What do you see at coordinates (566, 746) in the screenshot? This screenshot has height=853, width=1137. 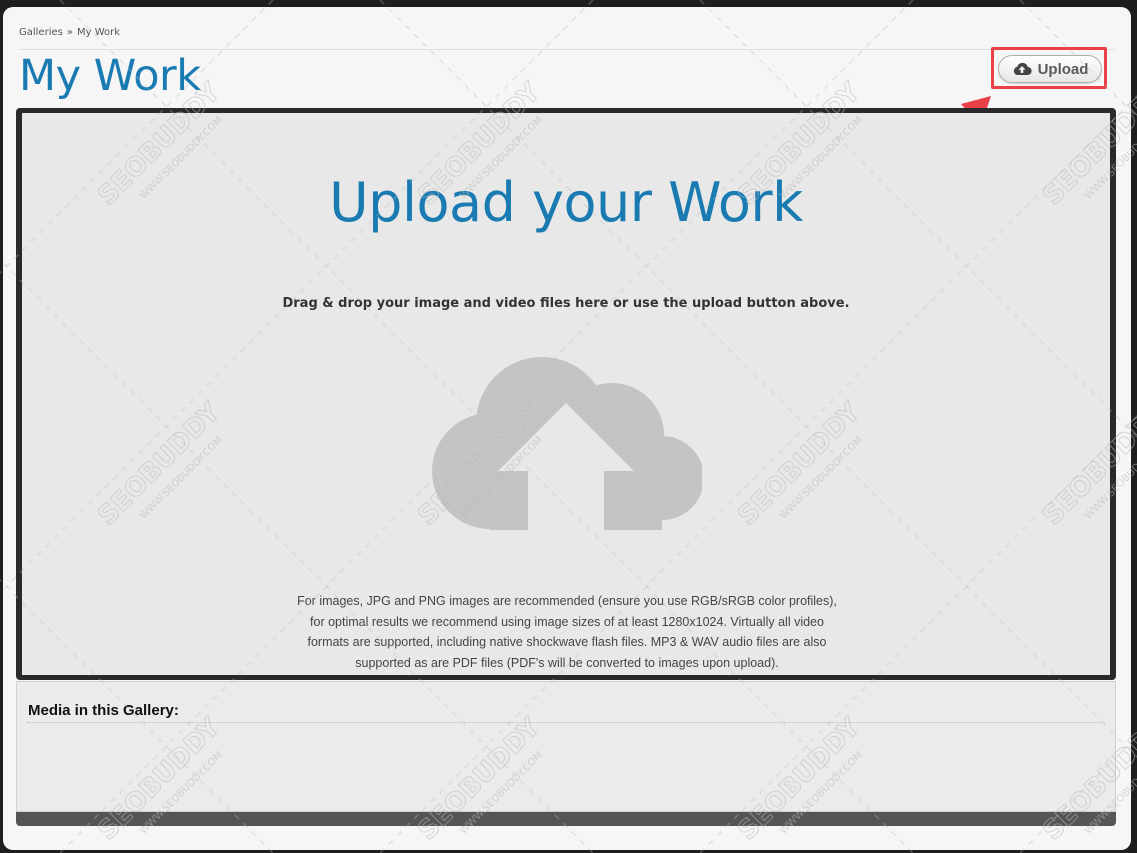 I see `gallery-media-section: Media in this Gallery:` at bounding box center [566, 746].